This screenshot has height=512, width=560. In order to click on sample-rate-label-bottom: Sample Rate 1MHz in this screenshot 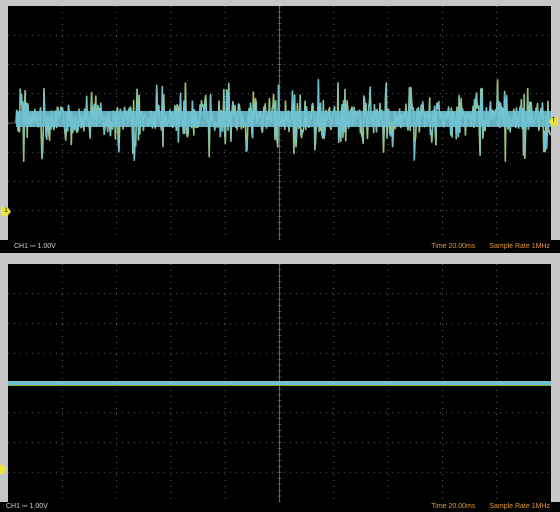, I will do `click(519, 506)`.